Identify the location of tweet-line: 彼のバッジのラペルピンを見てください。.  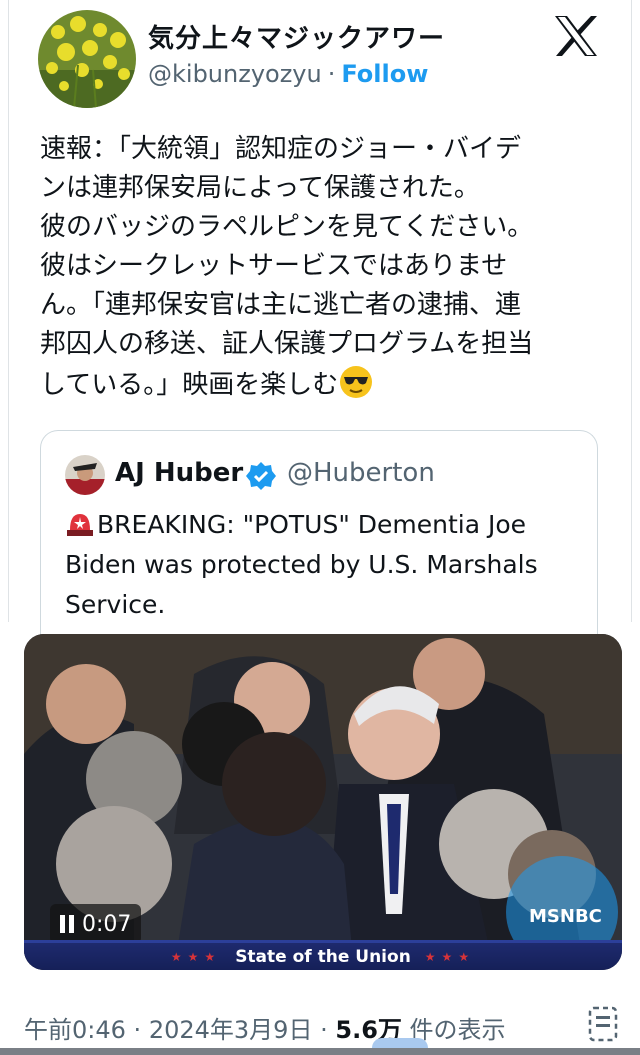
(287, 227).